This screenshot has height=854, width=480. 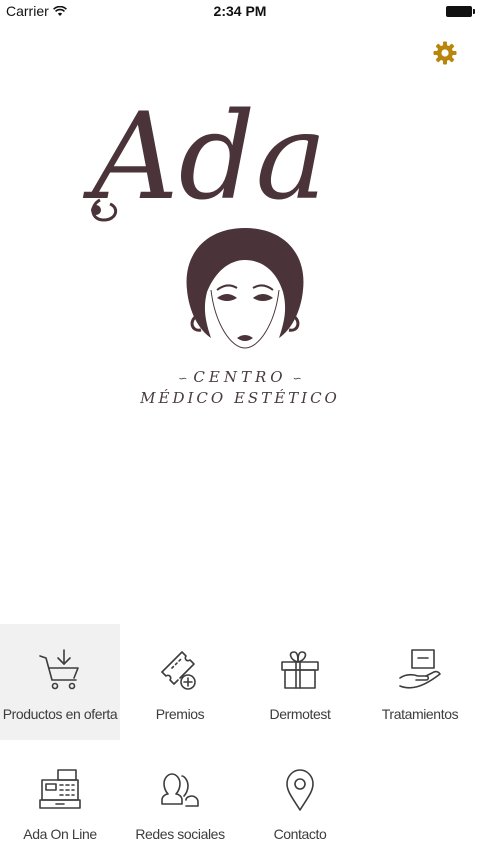 What do you see at coordinates (180, 790) in the screenshot?
I see `people-icon` at bounding box center [180, 790].